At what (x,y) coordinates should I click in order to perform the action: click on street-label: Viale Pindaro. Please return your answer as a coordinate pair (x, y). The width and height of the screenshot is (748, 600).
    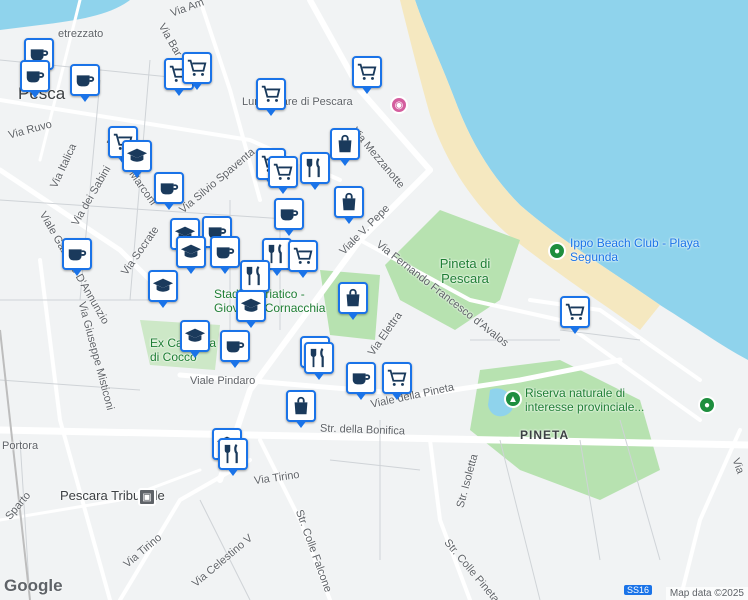
    Looking at the image, I should click on (223, 381).